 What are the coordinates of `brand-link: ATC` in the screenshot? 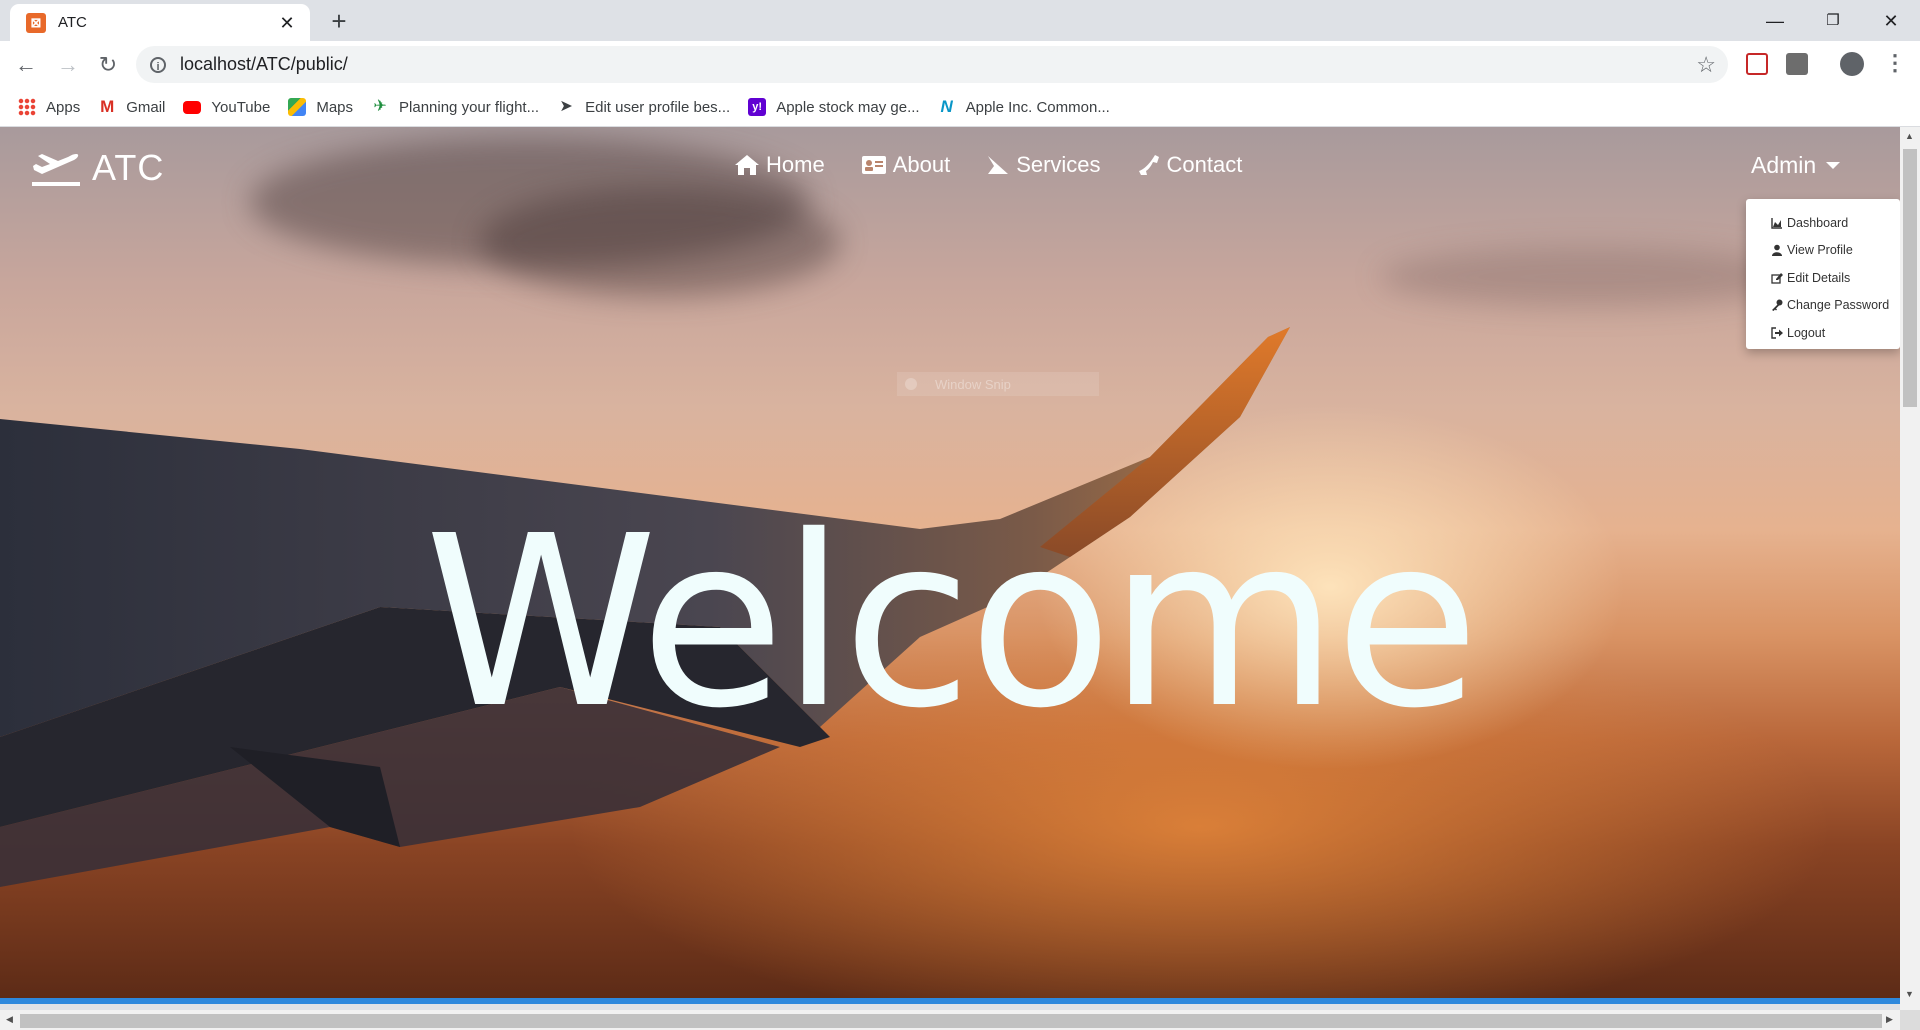 It's located at (97, 168).